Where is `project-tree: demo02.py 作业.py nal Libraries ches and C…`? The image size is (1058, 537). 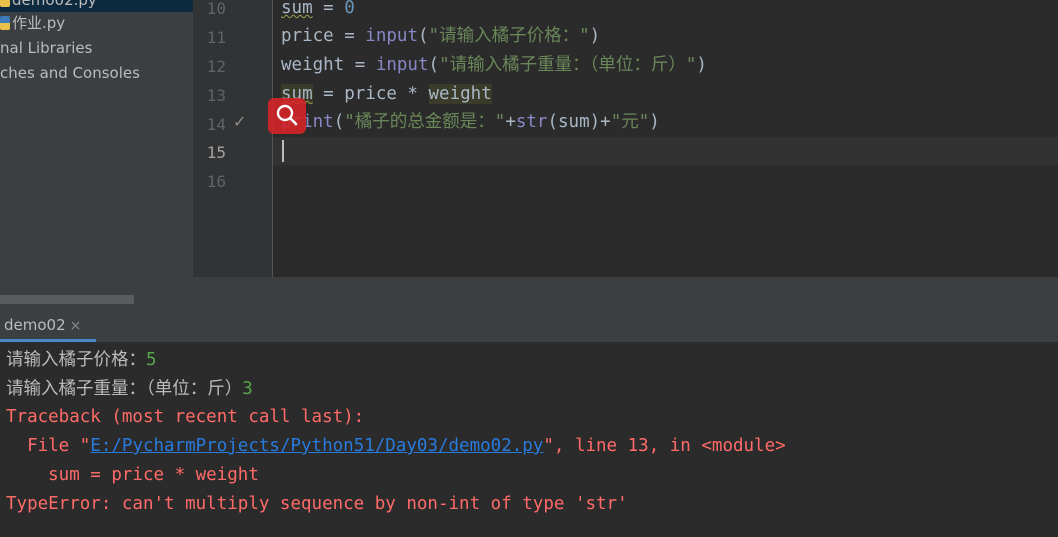 project-tree: demo02.py 作业.py nal Libraries ches and C… is located at coordinates (96, 153).